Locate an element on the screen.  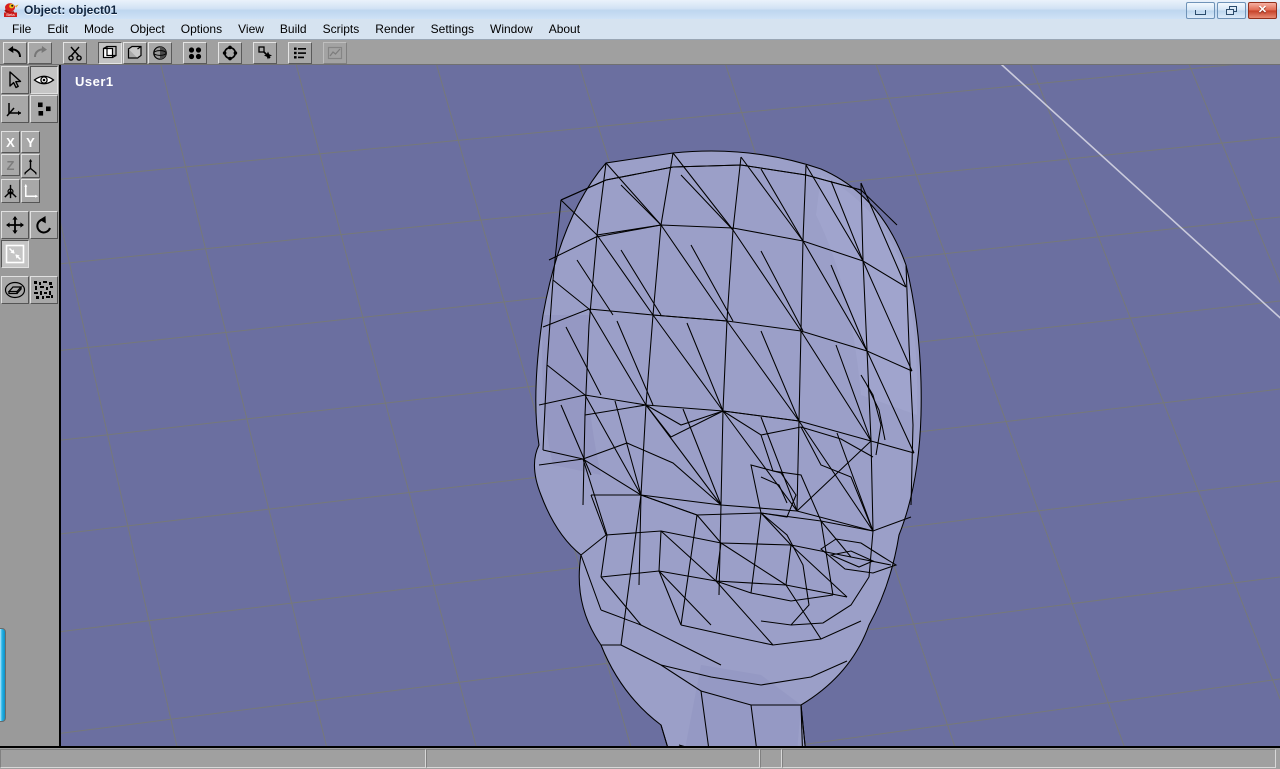
select-arrow-tool is located at coordinates (15, 80).